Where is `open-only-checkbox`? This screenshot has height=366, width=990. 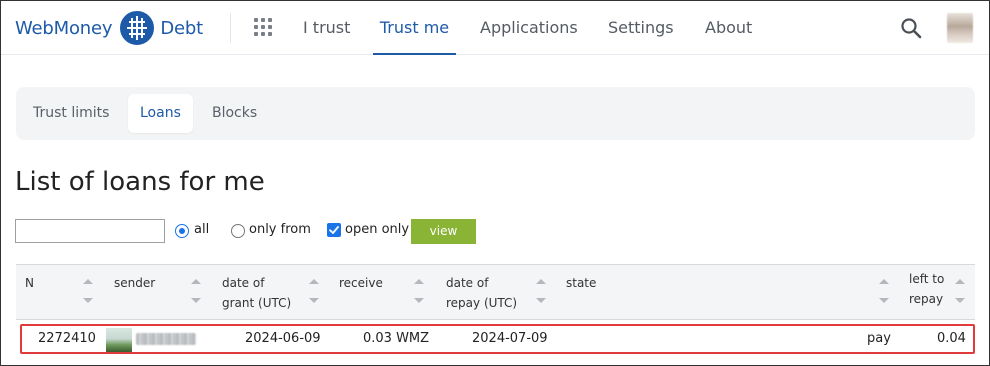 open-only-checkbox is located at coordinates (334, 230).